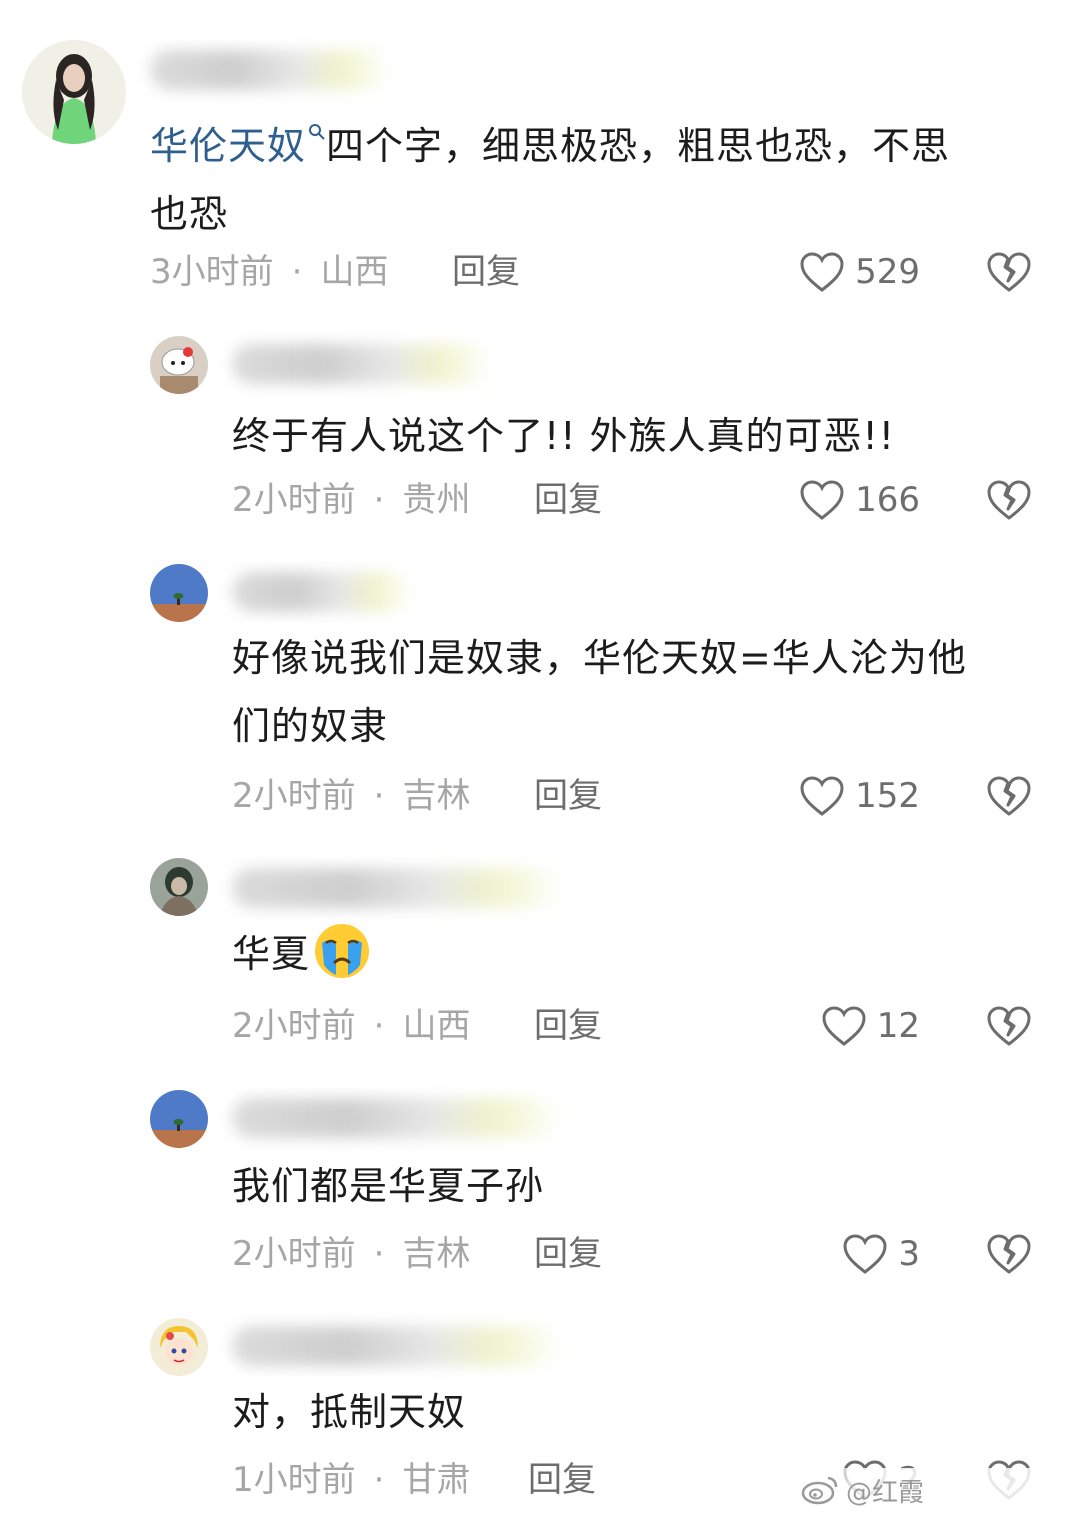  What do you see at coordinates (819, 1490) in the screenshot?
I see `weibo-logo` at bounding box center [819, 1490].